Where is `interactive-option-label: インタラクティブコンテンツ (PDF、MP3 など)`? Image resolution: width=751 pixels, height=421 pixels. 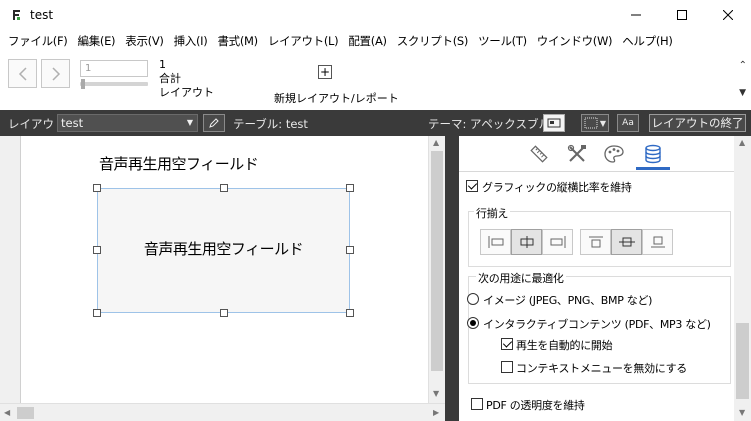 interactive-option-label: インタラクティブコンテンツ (PDF、MP3 など) is located at coordinates (597, 324).